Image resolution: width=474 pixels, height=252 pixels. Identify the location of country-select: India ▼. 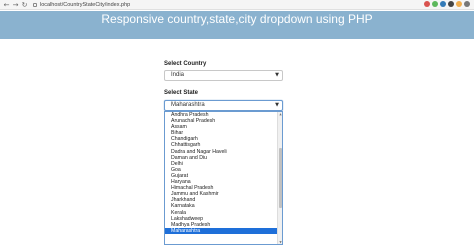
(223, 75).